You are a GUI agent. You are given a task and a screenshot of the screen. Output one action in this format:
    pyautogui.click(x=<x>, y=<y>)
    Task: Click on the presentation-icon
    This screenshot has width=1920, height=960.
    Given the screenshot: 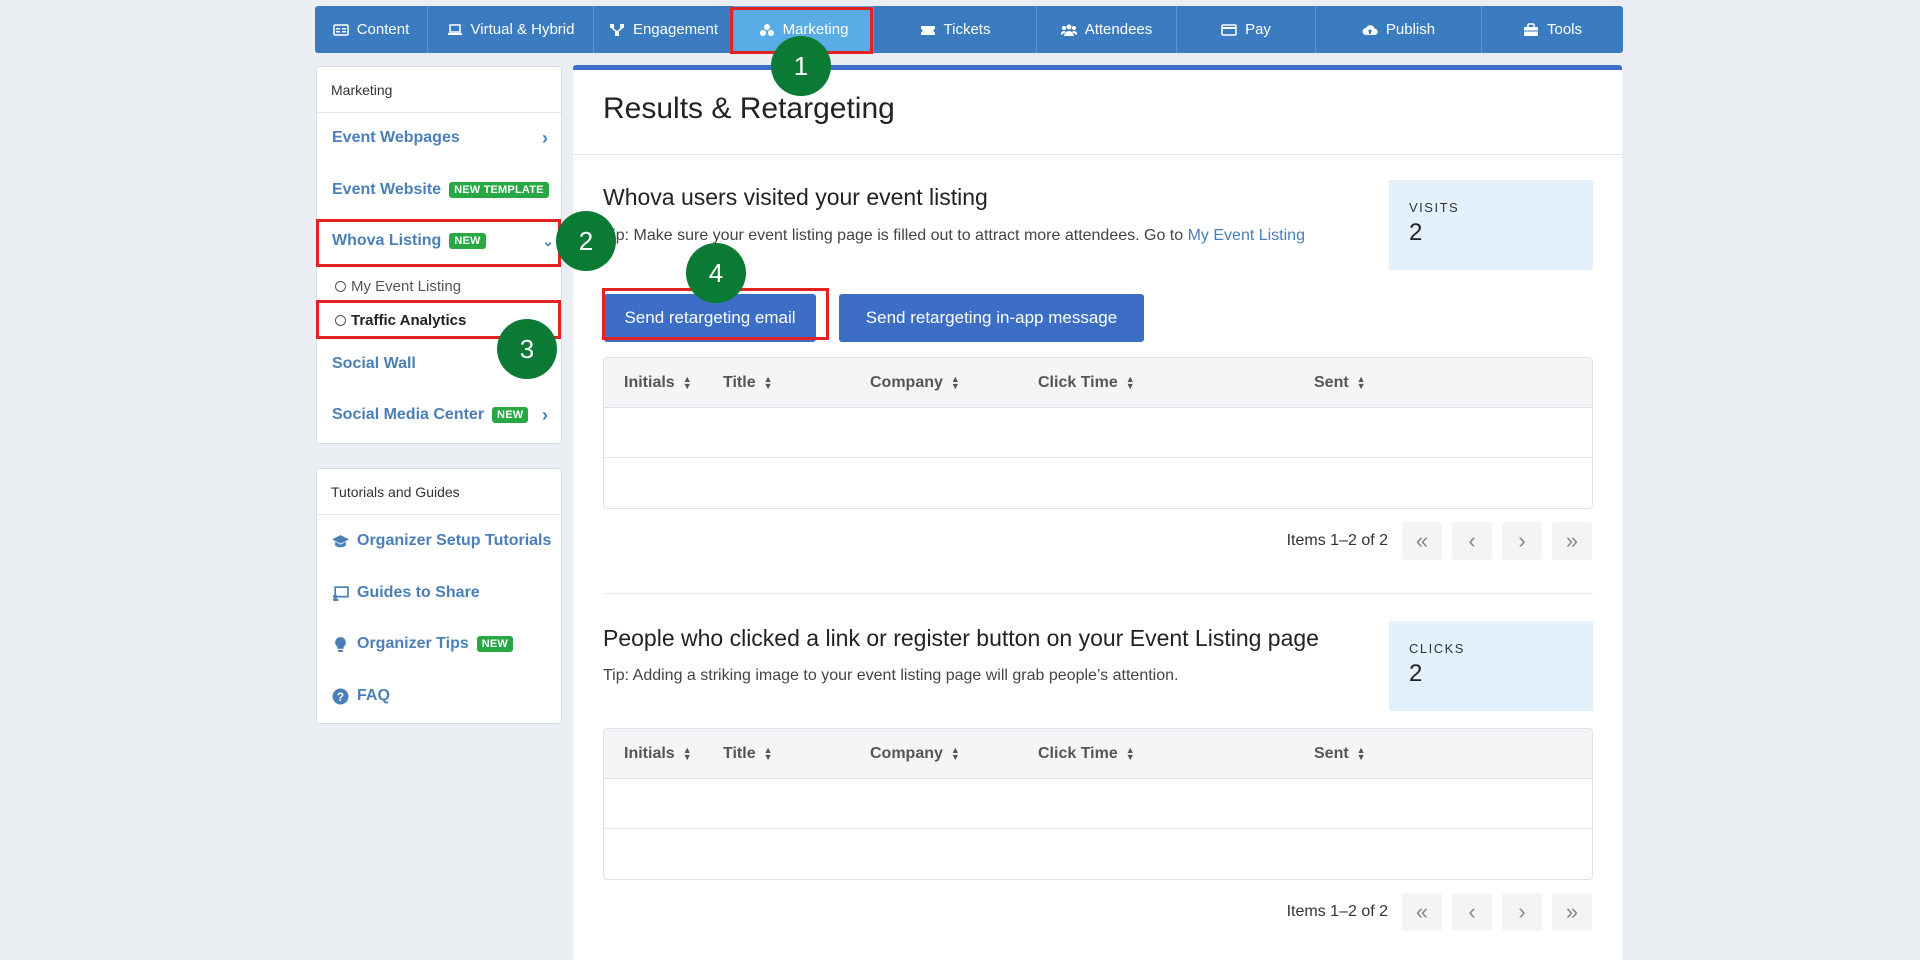 What is the action you would take?
    pyautogui.click(x=341, y=593)
    